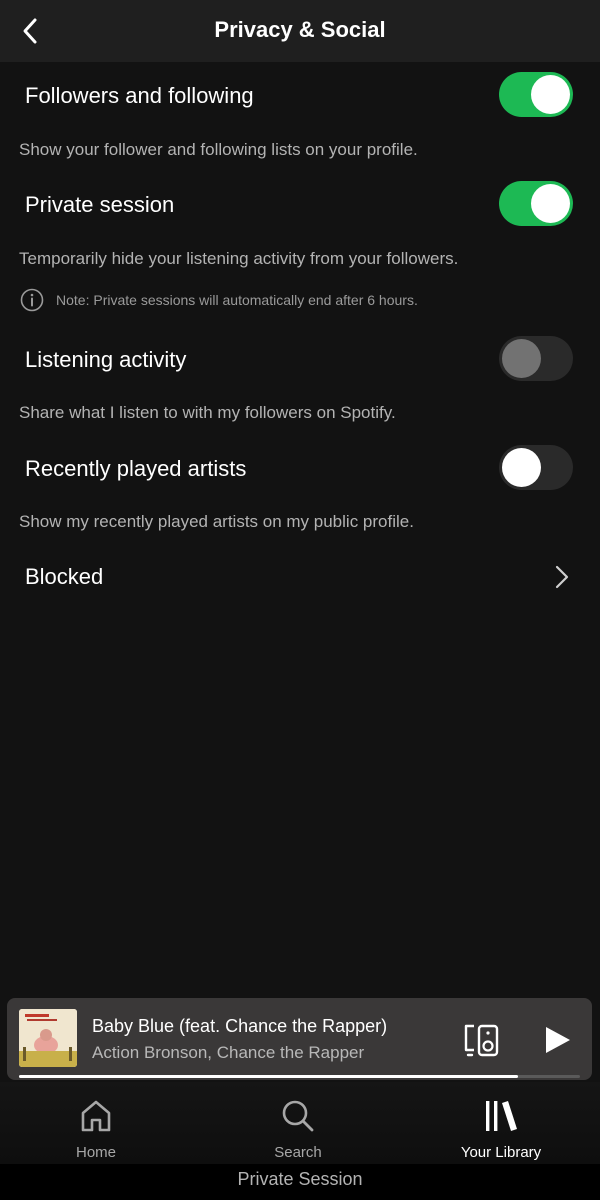  What do you see at coordinates (96, 1116) in the screenshot?
I see `home-icon` at bounding box center [96, 1116].